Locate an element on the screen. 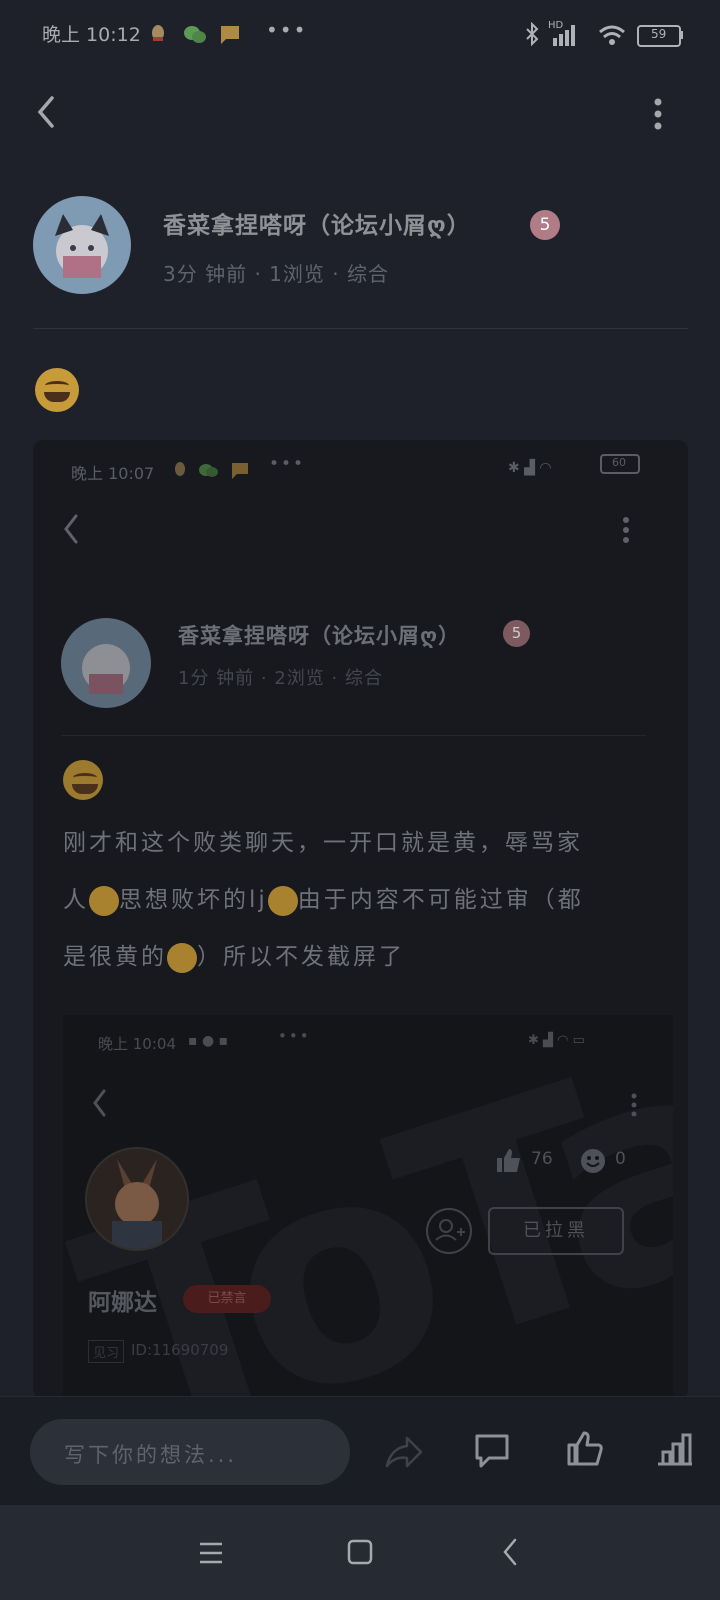 Image resolution: width=720 pixels, height=1600 pixels. text-line-3: 是很黄的 ）所以不发截屏了 is located at coordinates (363, 957).